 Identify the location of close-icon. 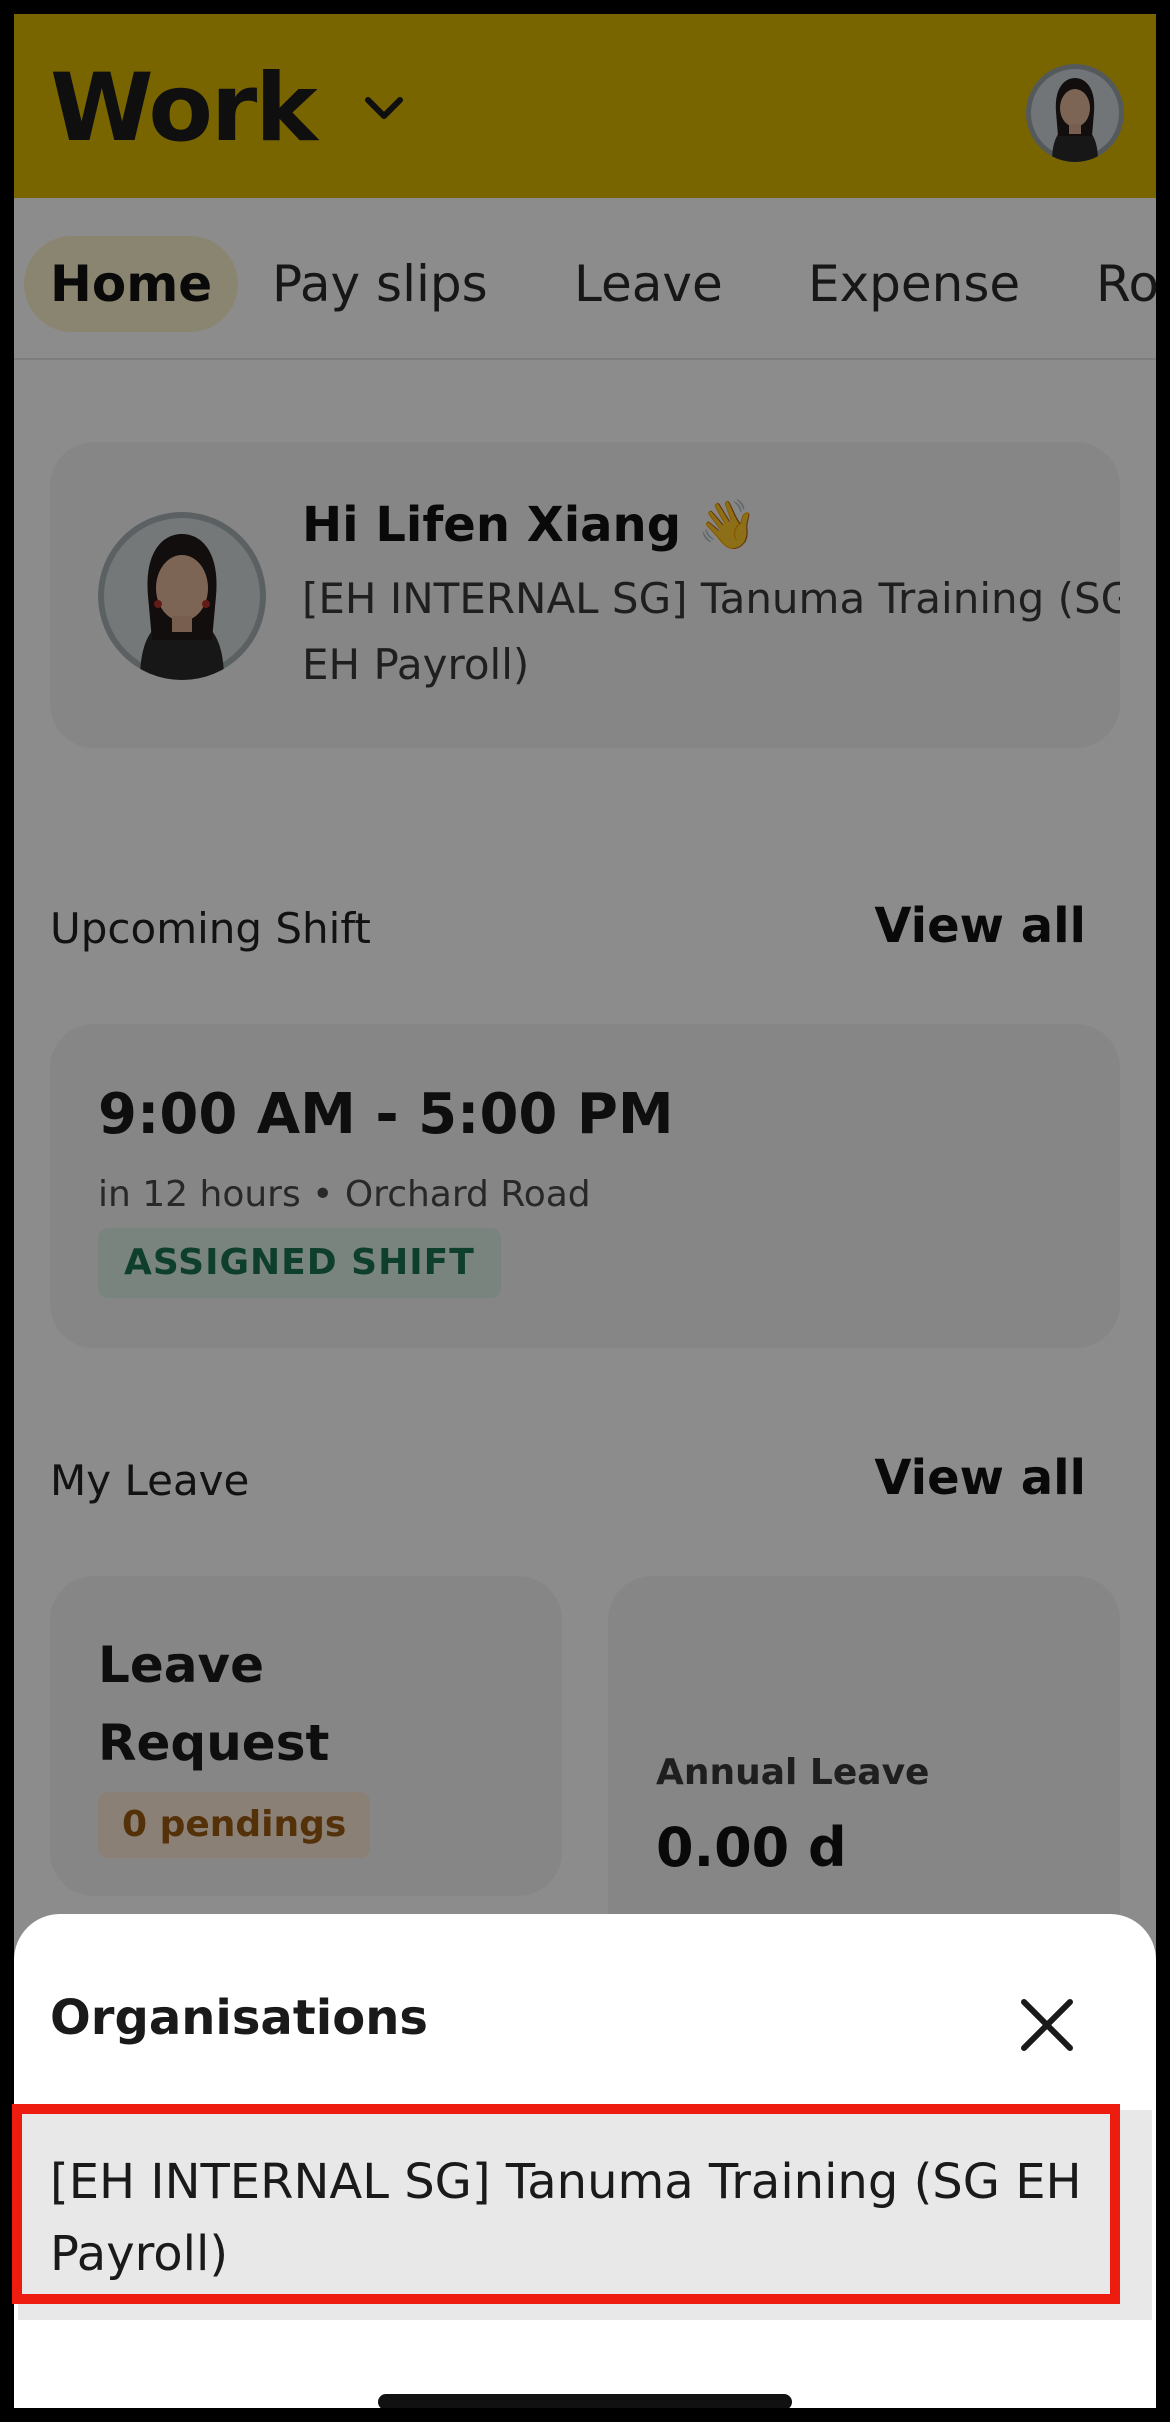
(1047, 2025).